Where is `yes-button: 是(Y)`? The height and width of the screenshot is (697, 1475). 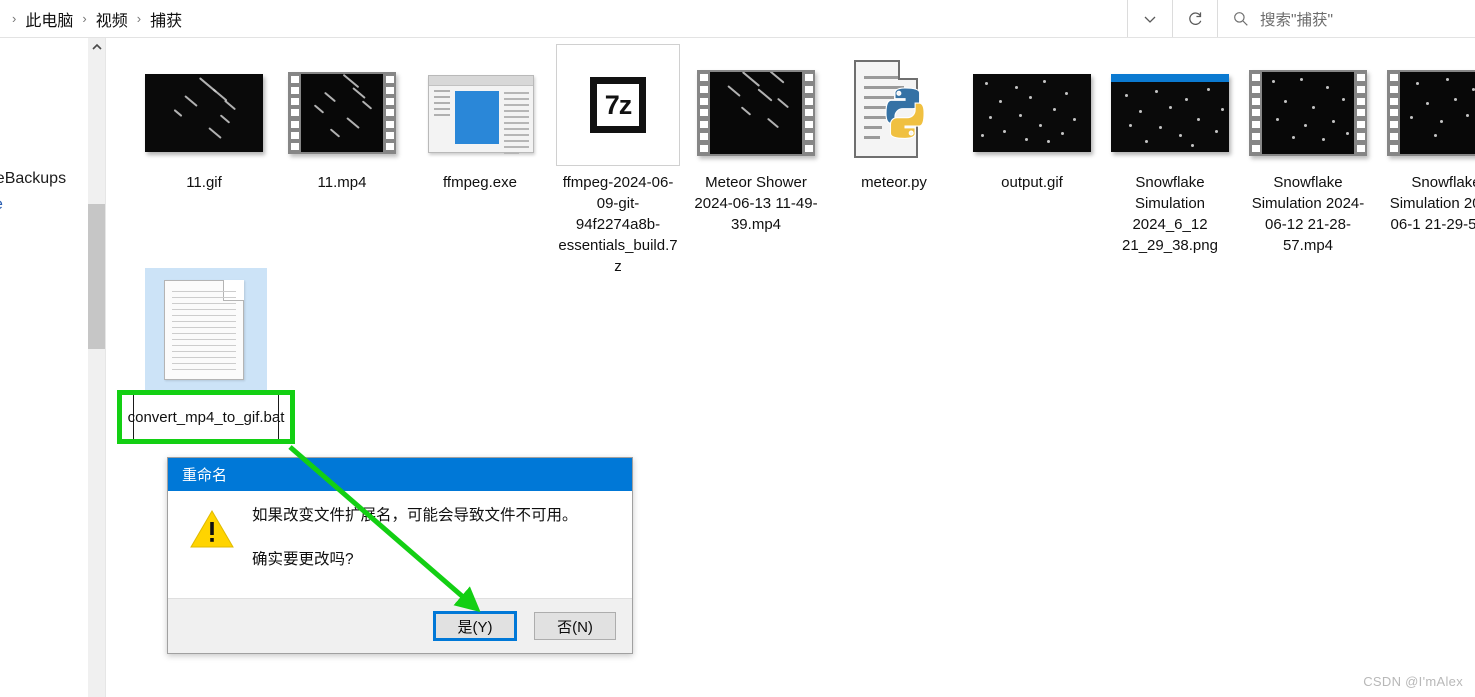 yes-button: 是(Y) is located at coordinates (475, 626).